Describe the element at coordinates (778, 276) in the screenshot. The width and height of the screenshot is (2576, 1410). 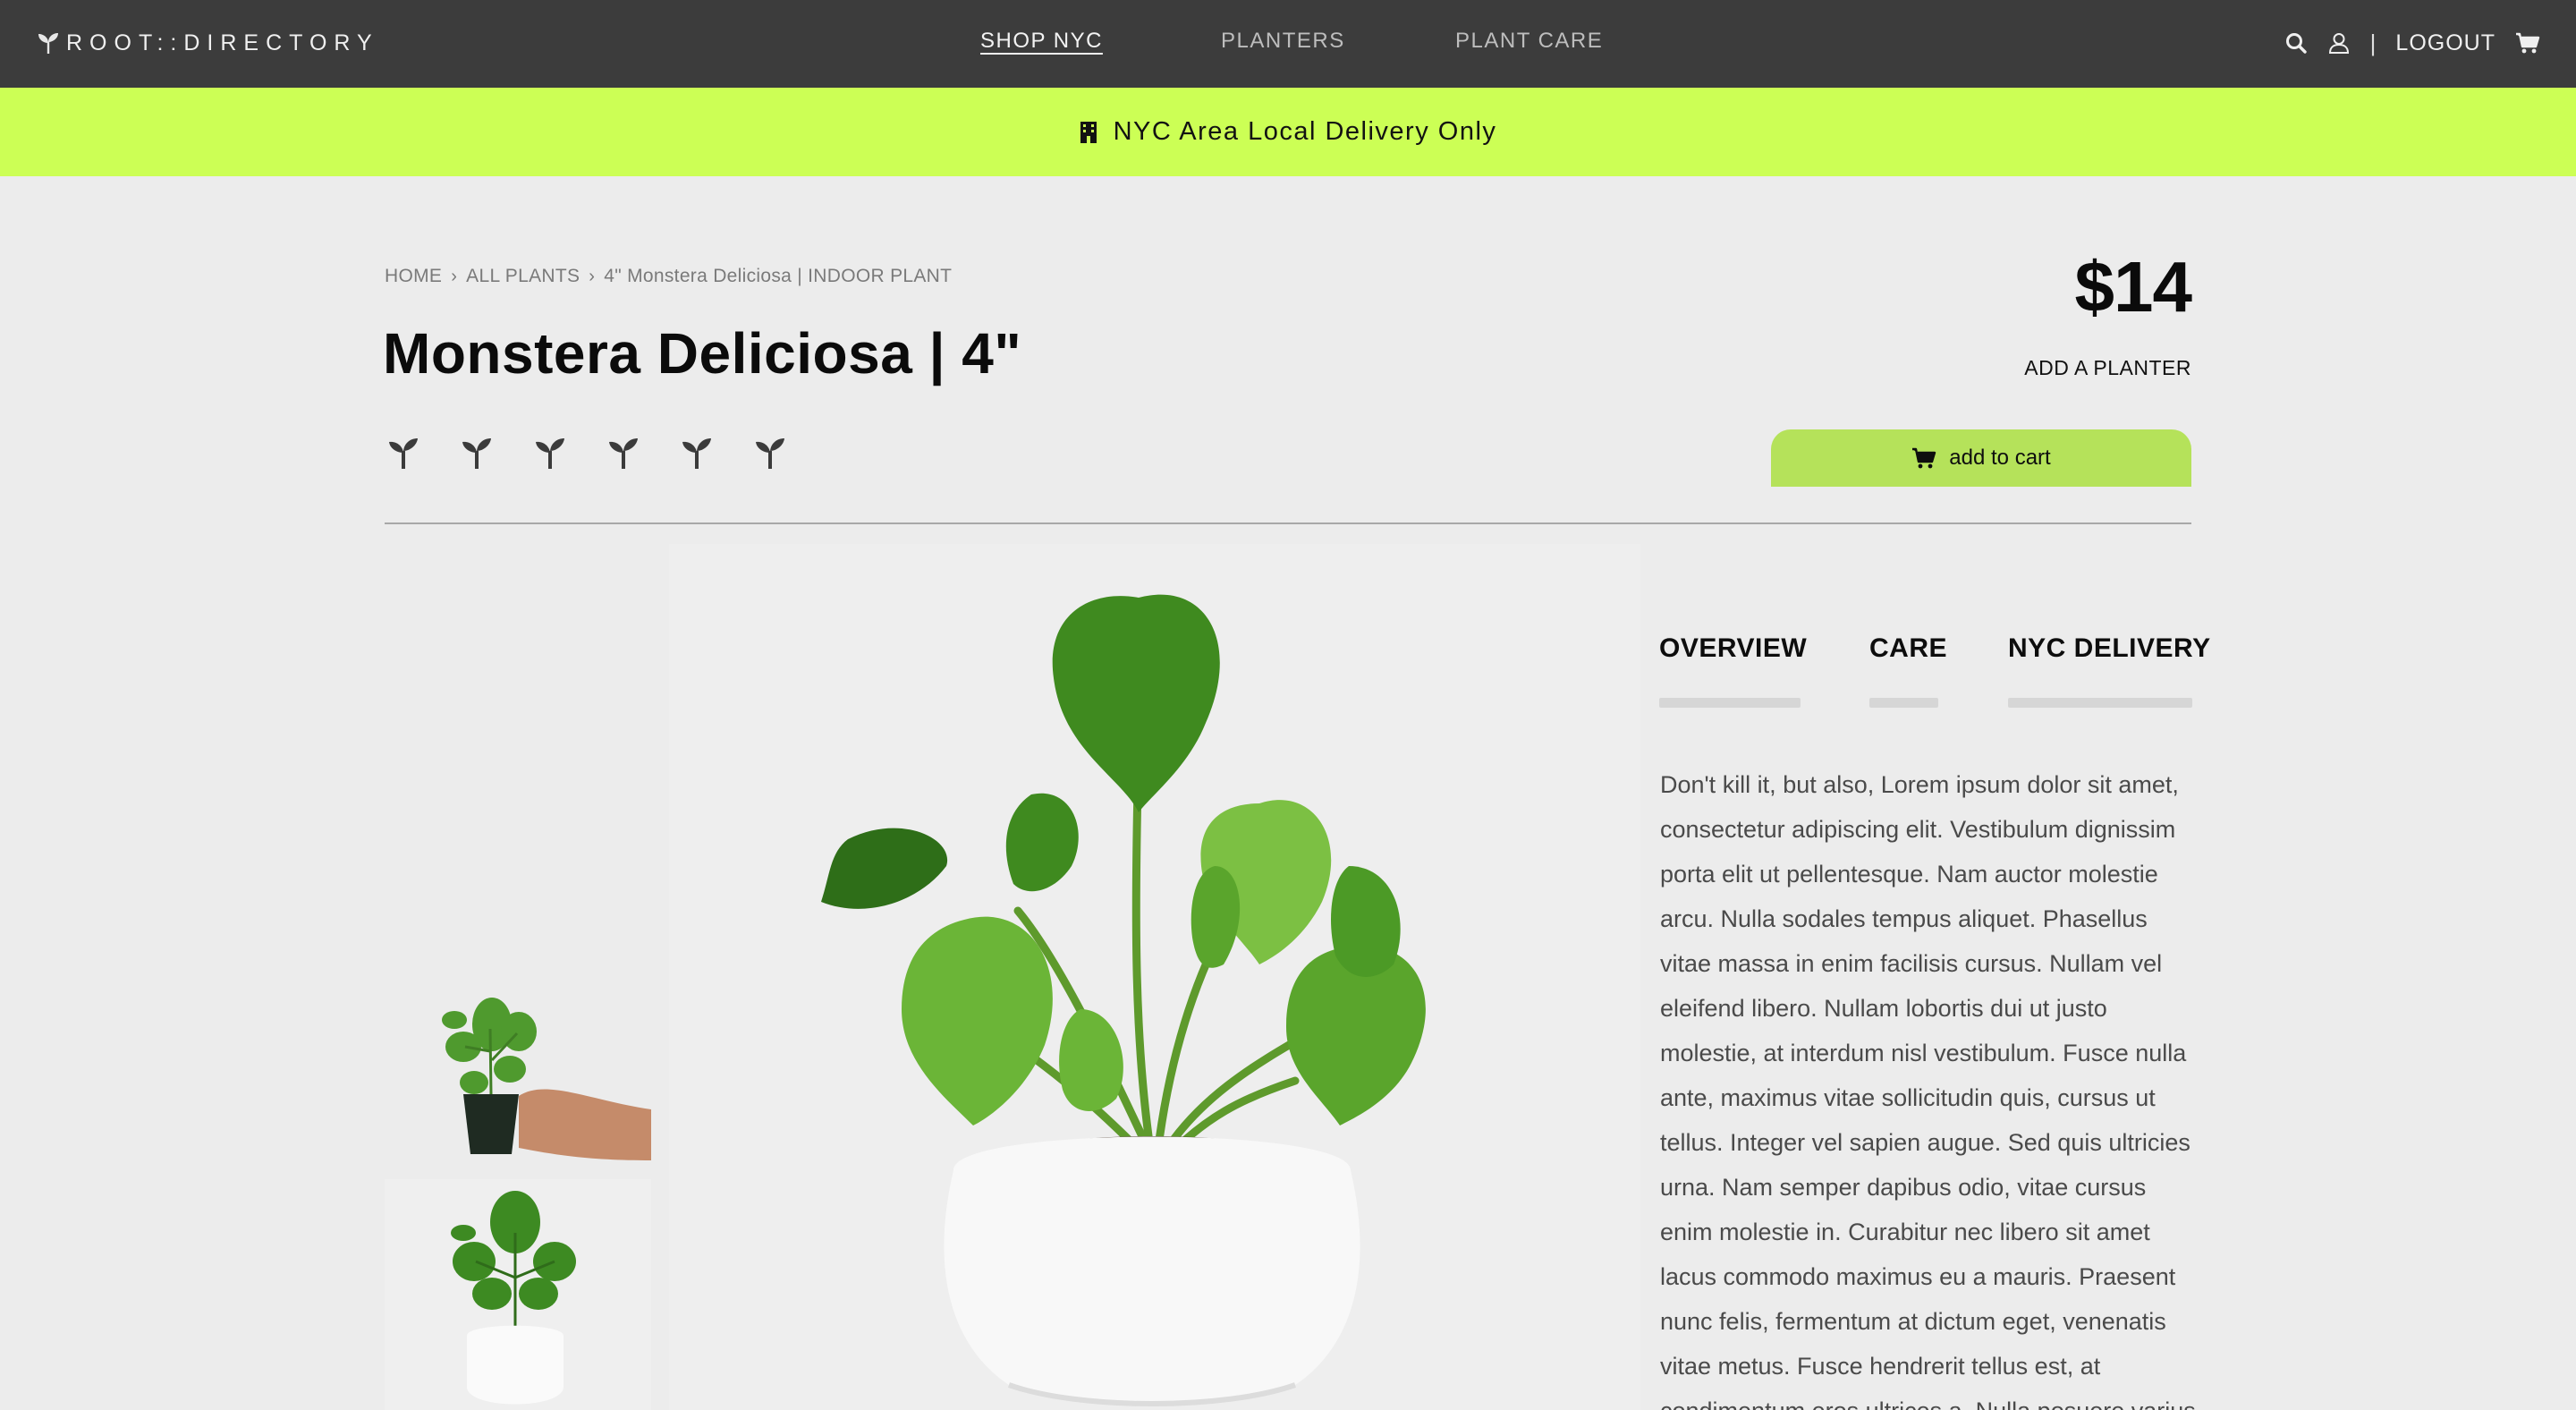
I see `breadcrumb-current: 4" Monstera Deliciosa | INDOOR PLANT` at that location.